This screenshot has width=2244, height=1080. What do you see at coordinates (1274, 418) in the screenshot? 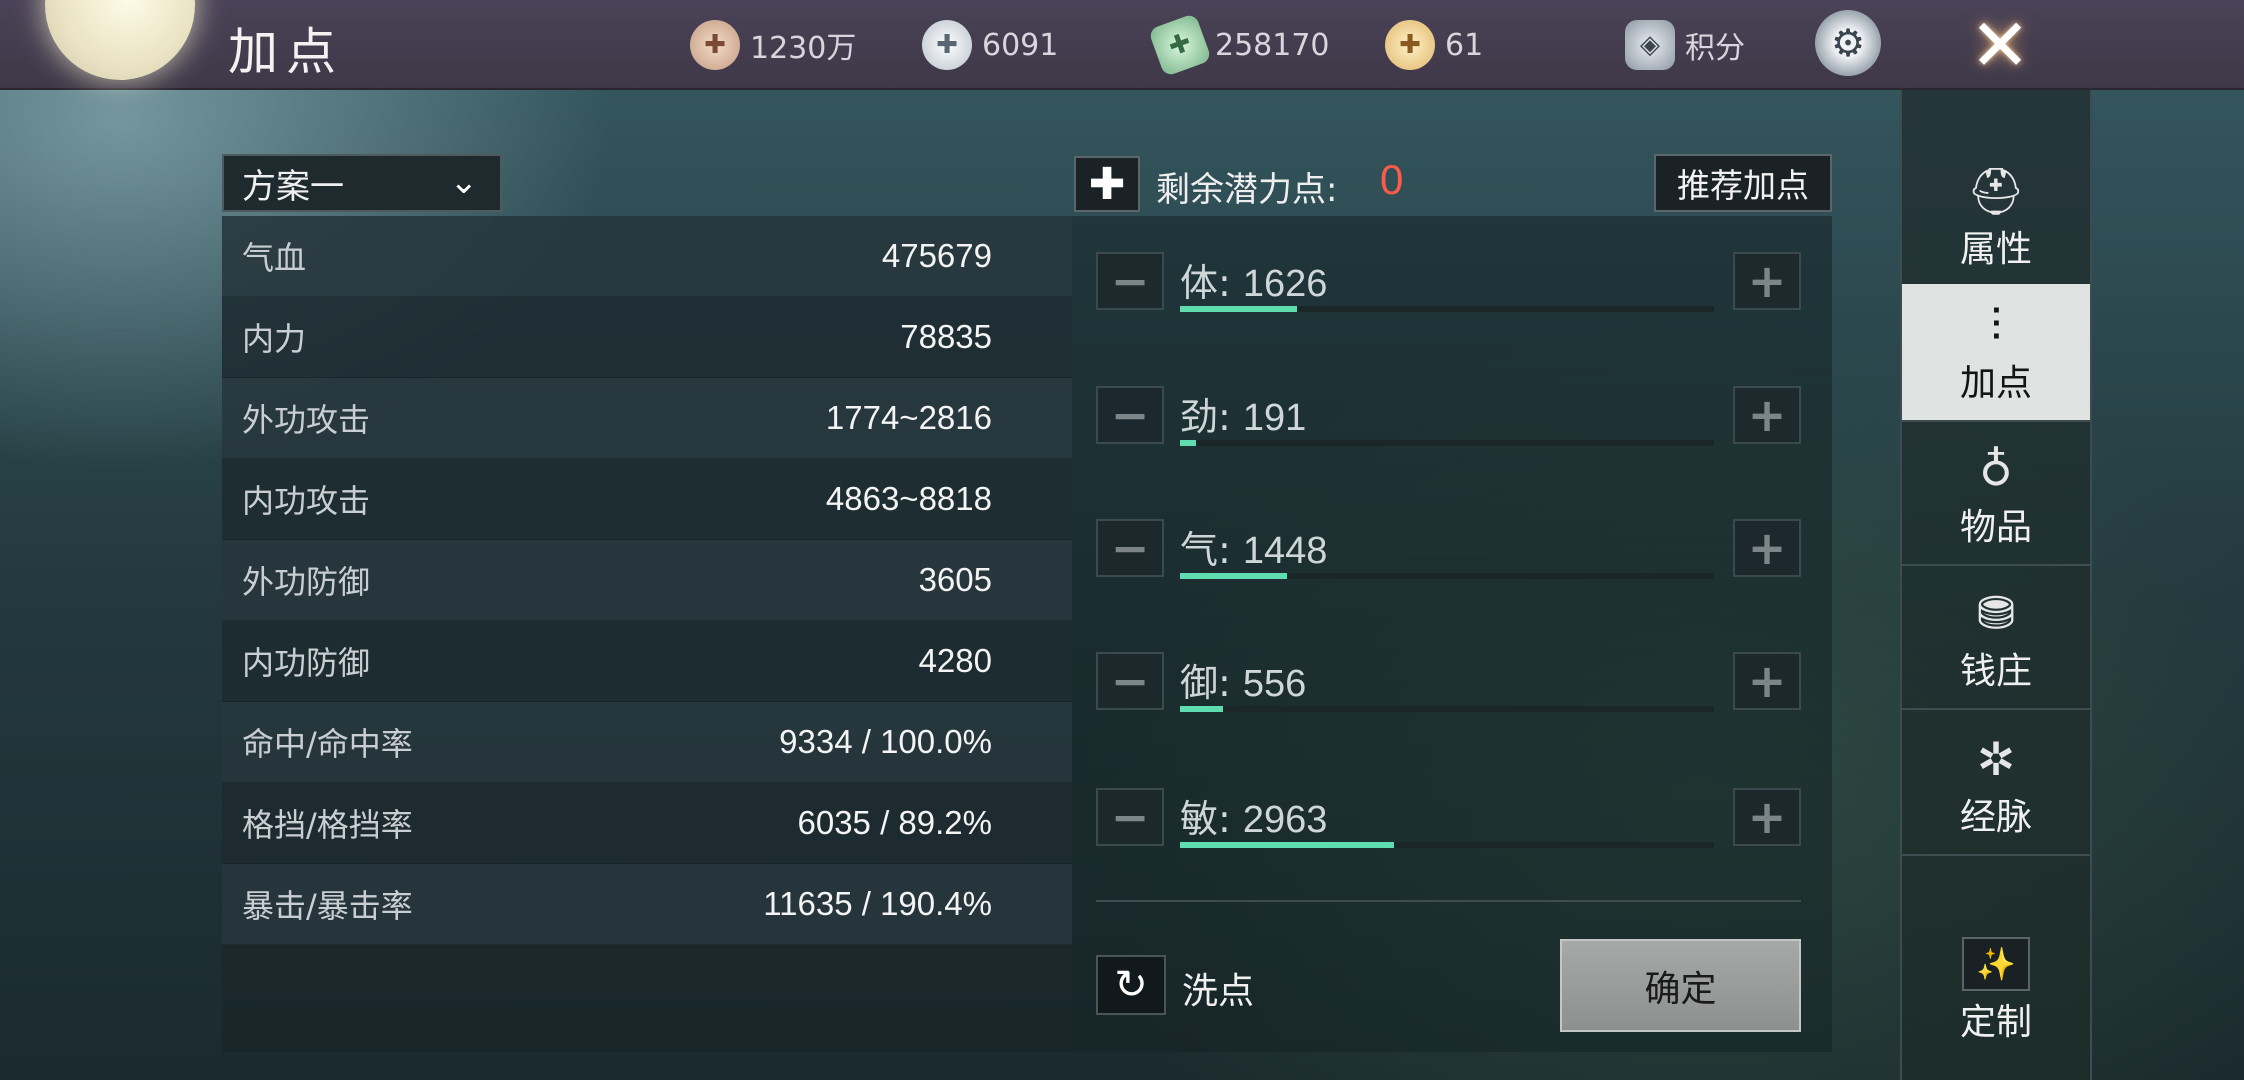
I see `attribute-value: 191` at bounding box center [1274, 418].